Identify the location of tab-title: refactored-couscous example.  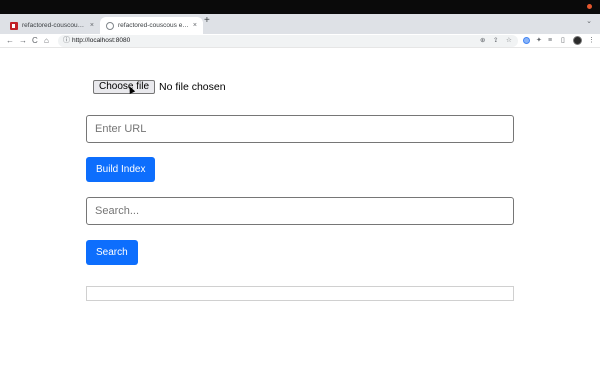
(154, 25).